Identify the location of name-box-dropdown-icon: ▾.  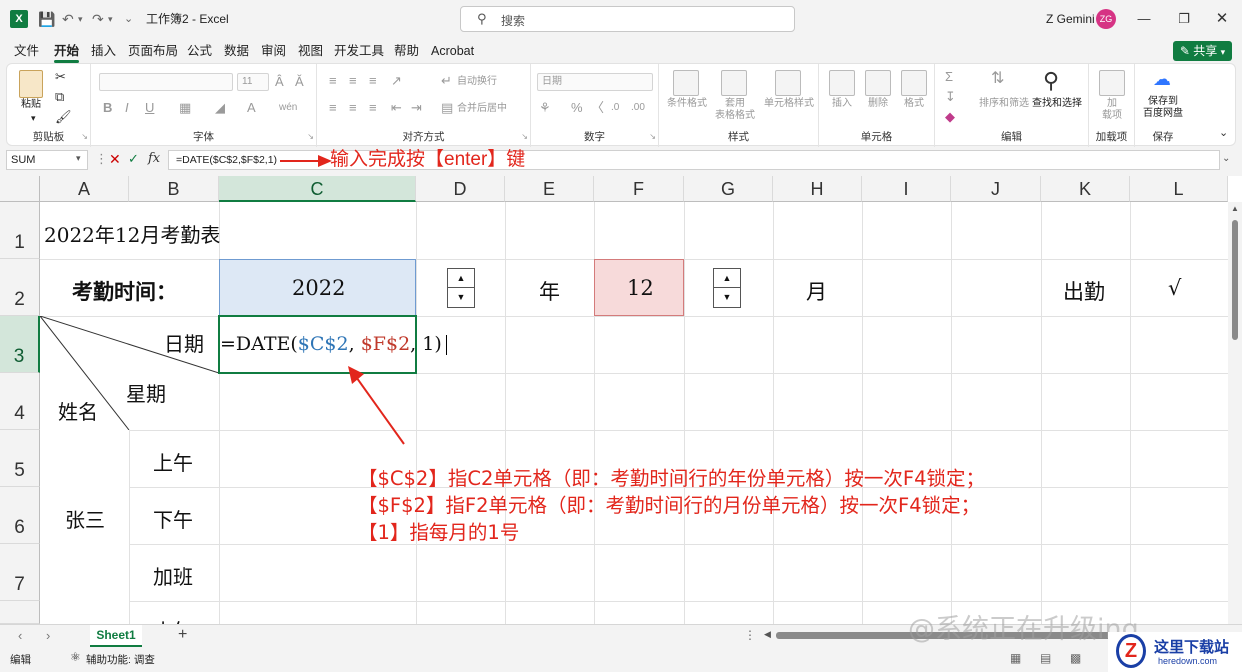
(78, 158).